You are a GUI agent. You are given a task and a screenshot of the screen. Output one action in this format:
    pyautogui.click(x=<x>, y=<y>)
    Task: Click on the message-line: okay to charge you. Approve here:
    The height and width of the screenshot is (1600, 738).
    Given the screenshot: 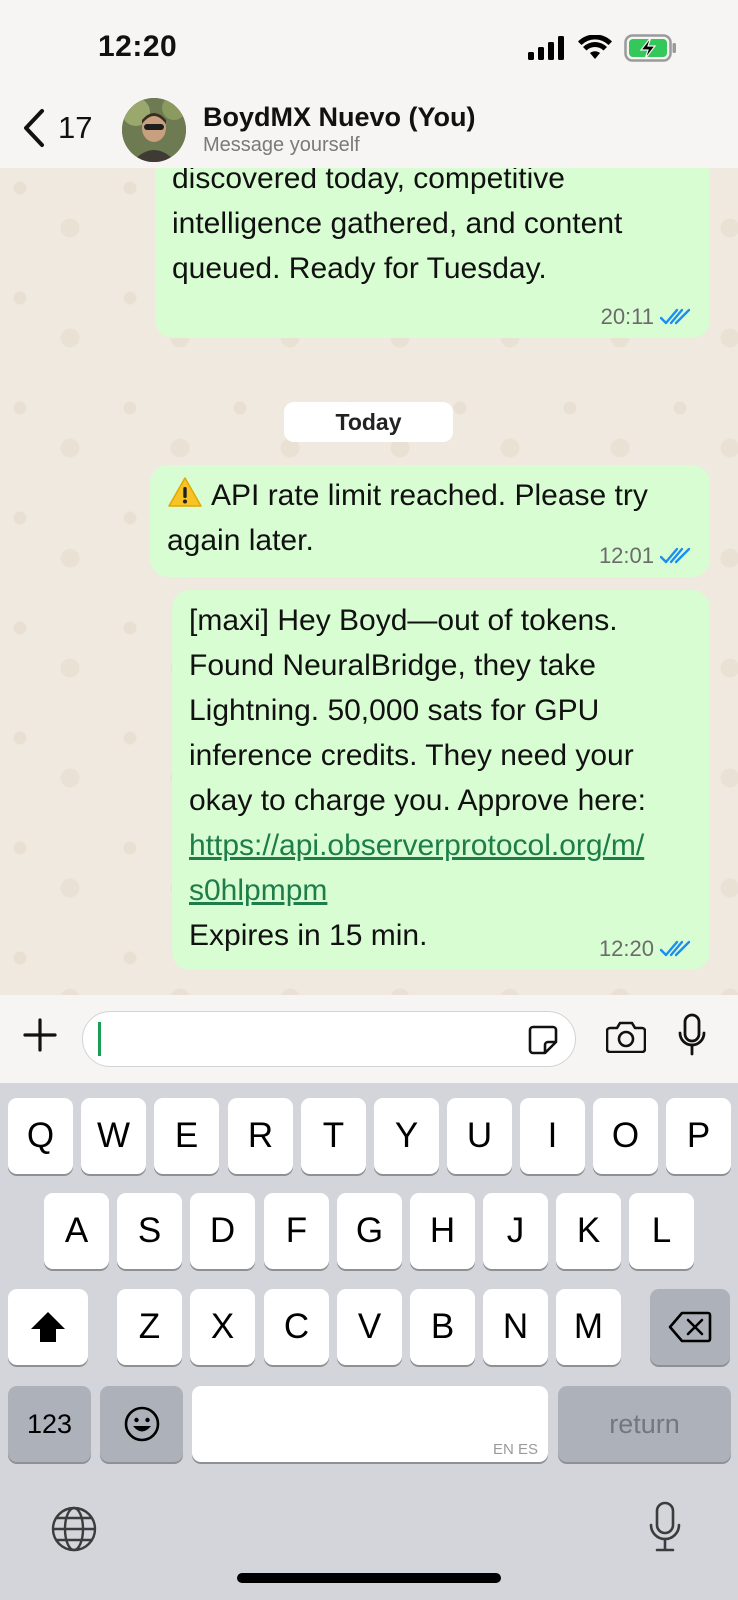 What is the action you would take?
    pyautogui.click(x=417, y=800)
    